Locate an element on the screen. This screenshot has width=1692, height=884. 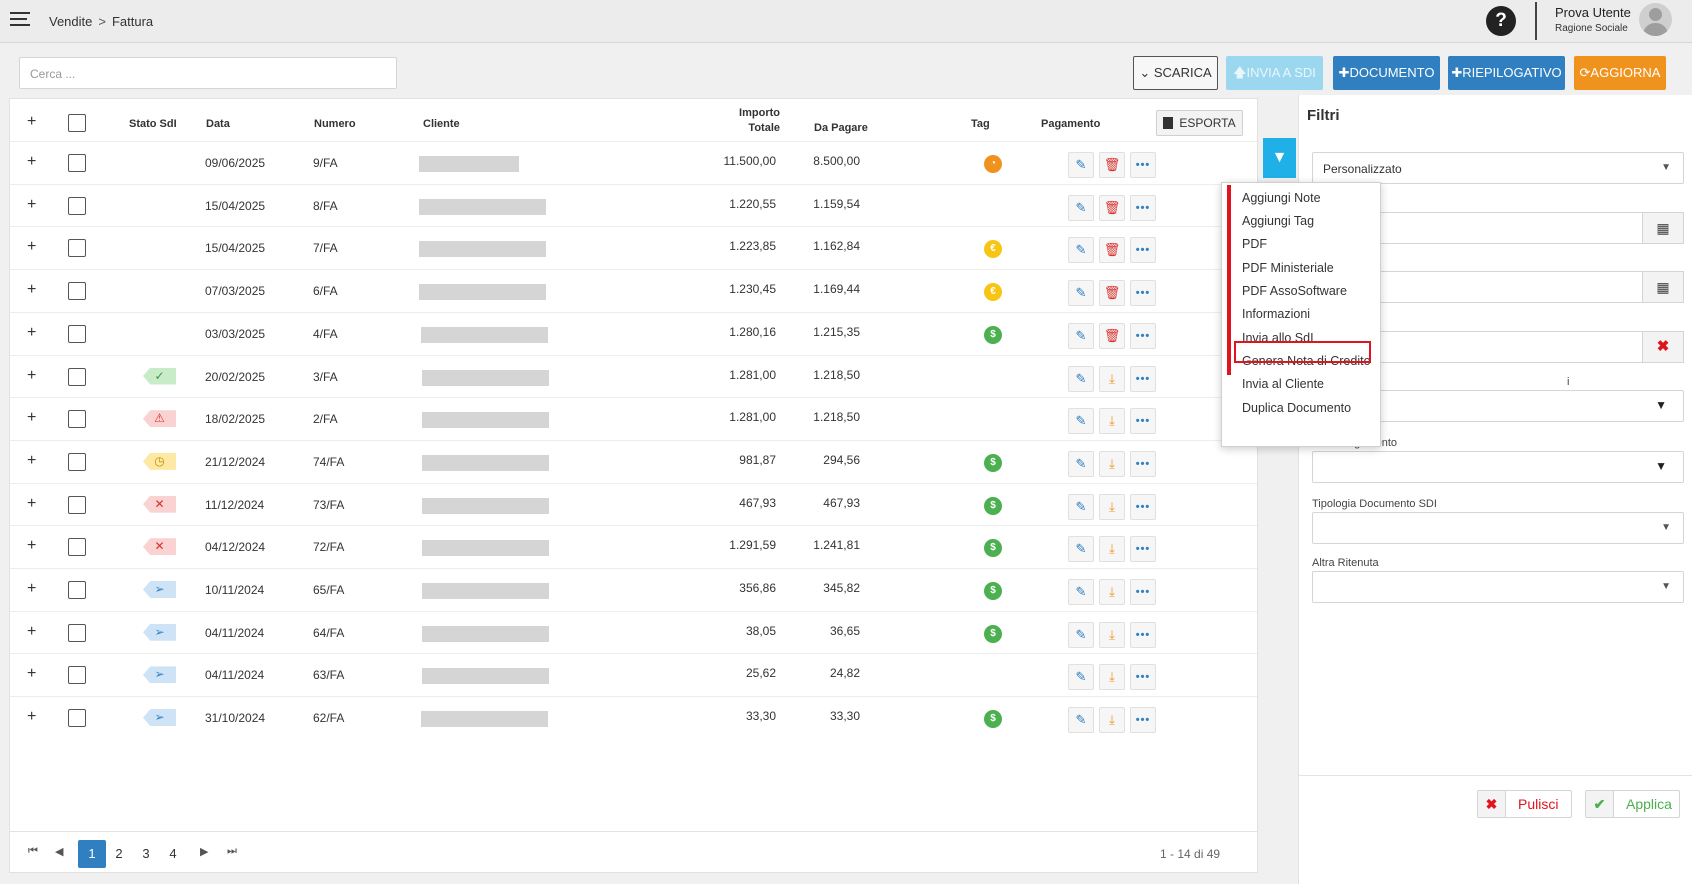
stato-pagamento-select: ▼ is located at coordinates (1498, 467).